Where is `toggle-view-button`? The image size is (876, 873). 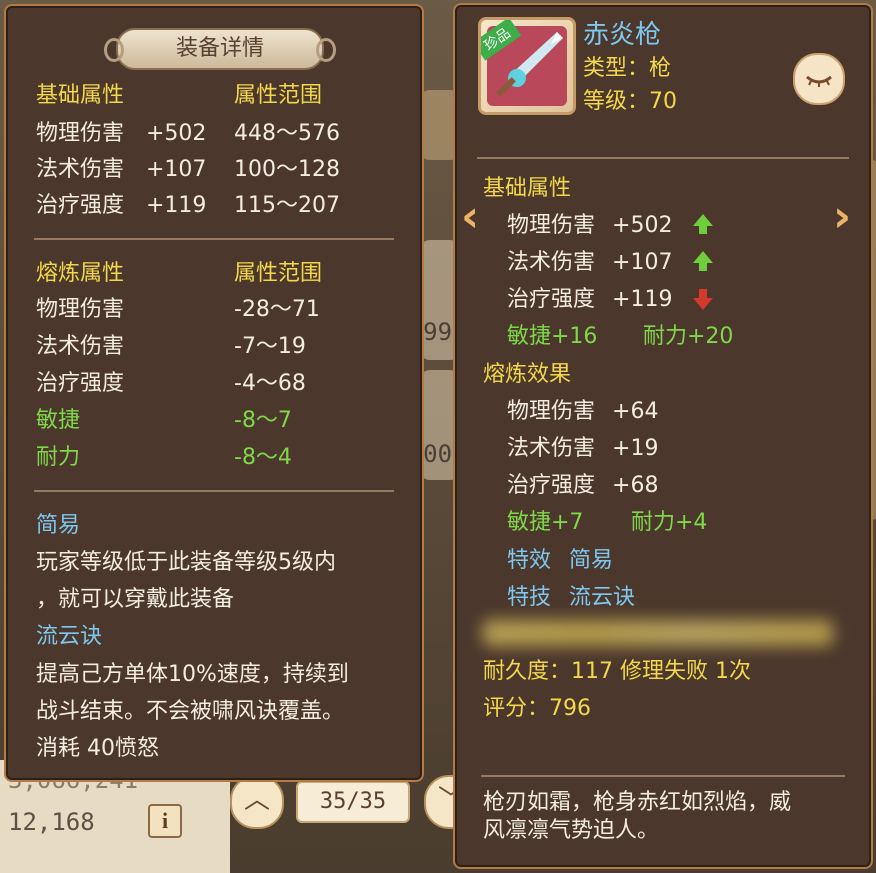 toggle-view-button is located at coordinates (819, 79).